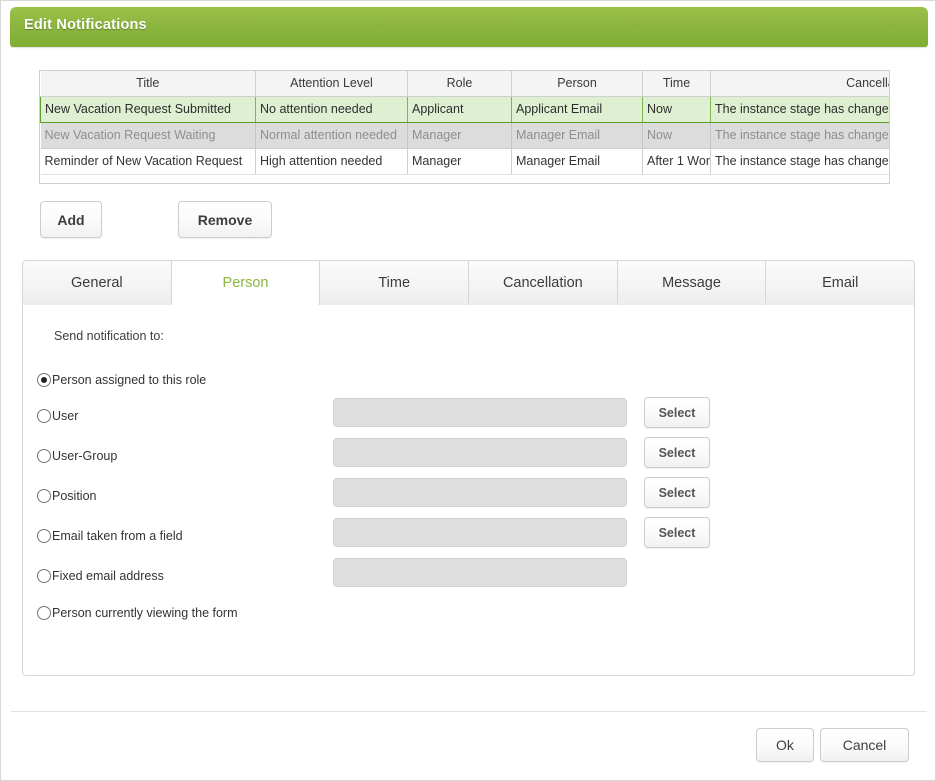 Image resolution: width=936 pixels, height=781 pixels. Describe the element at coordinates (677, 532) in the screenshot. I see `email-from-field-select-button: Select` at that location.